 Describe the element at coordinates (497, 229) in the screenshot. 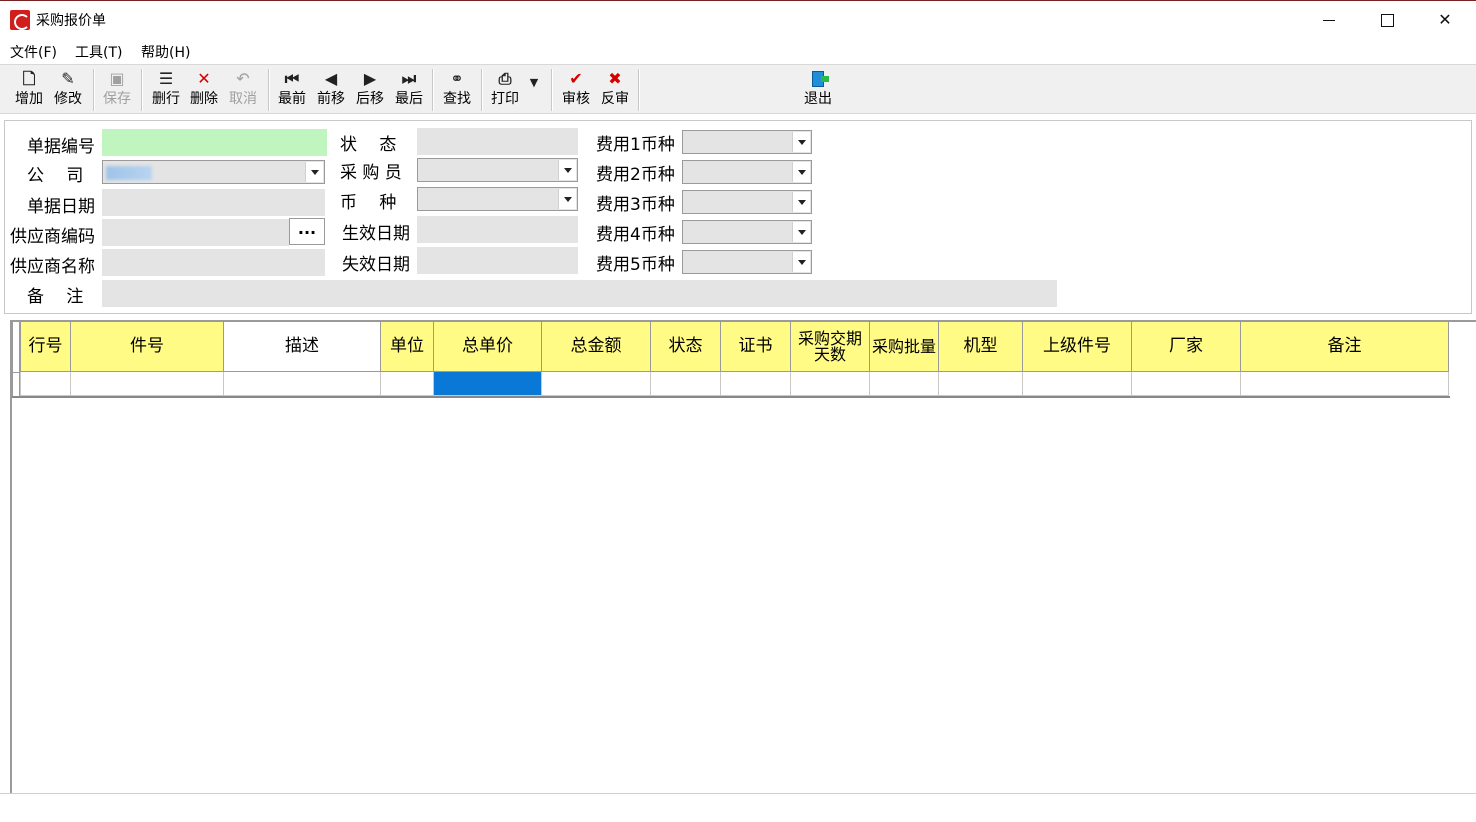

I see `effective-date-field` at that location.